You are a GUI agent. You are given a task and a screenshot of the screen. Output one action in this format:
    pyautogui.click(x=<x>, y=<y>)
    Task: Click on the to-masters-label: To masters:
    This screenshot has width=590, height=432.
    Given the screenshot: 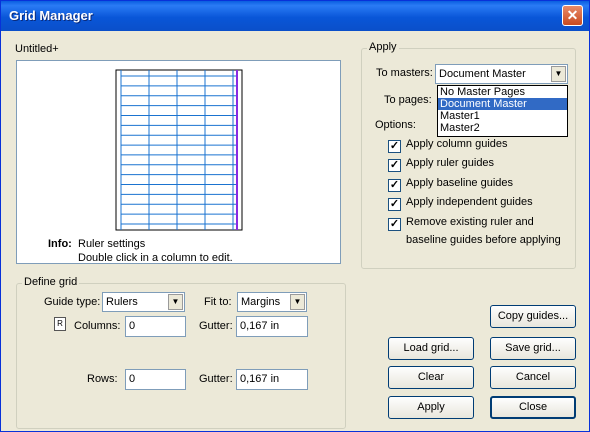 What is the action you would take?
    pyautogui.click(x=404, y=73)
    